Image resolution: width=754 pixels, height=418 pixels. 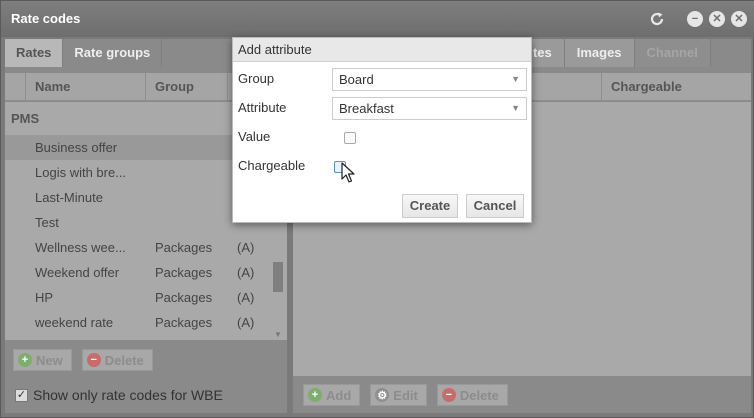 I want to click on scrollbar-thumb, so click(x=278, y=277).